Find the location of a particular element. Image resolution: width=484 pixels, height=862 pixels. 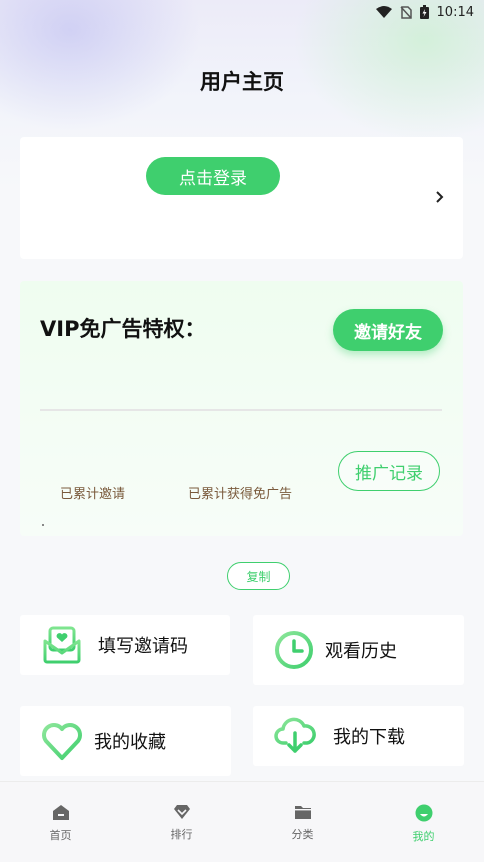

my-downloads-card: 我的下载 is located at coordinates (358, 736).